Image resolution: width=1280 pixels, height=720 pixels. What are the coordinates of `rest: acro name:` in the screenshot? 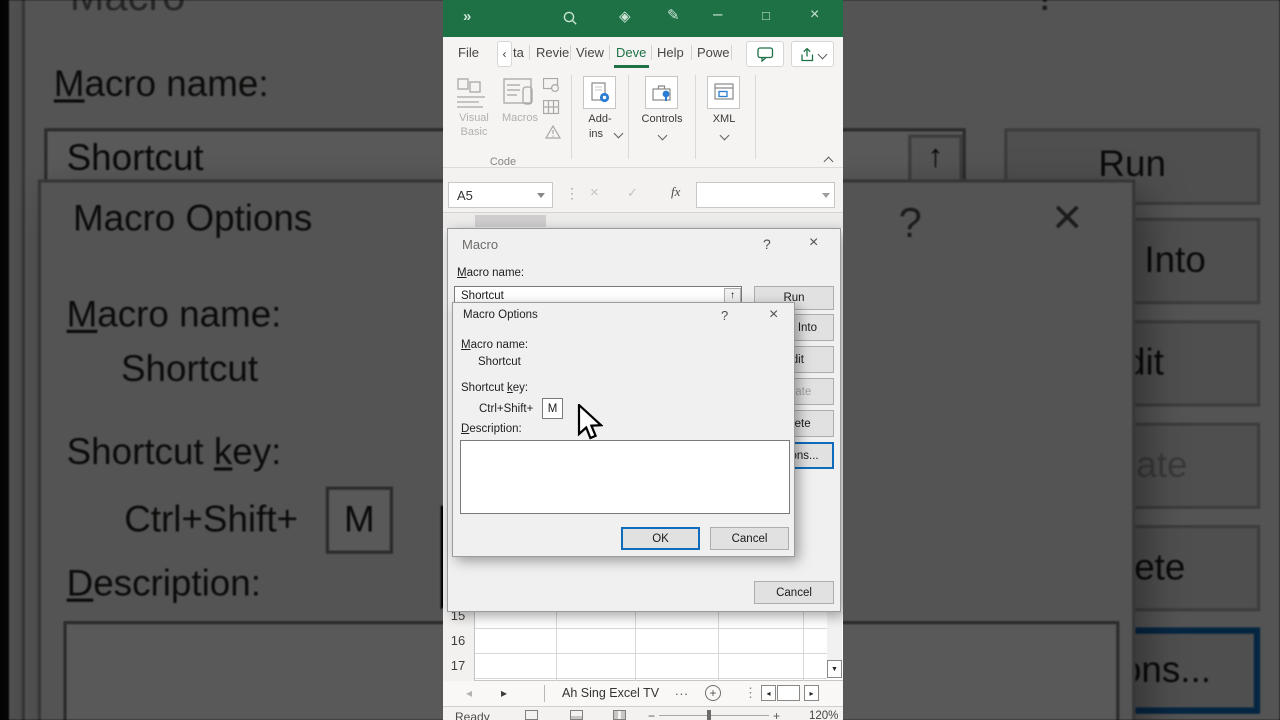 It's located at (189, 317).